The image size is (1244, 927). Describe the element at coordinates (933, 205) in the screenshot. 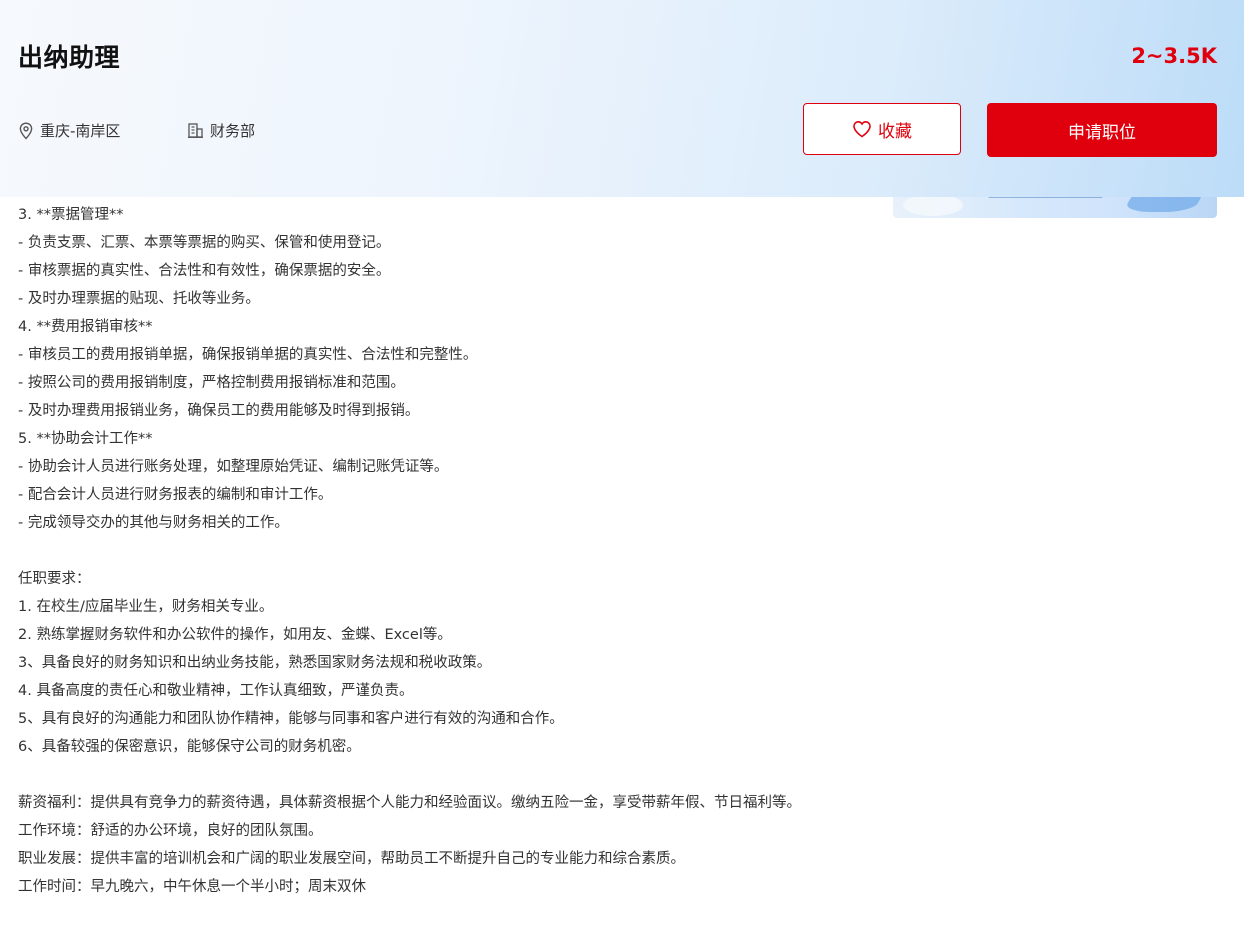

I see `banner-cloud` at that location.